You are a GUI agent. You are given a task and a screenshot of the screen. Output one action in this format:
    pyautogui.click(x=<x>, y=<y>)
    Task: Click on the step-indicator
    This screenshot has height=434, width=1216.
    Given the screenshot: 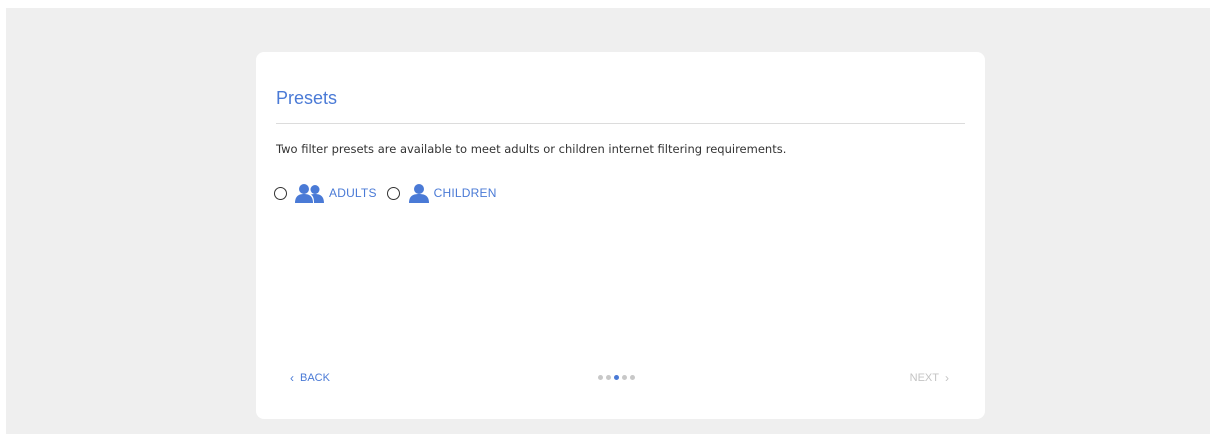 What is the action you would take?
    pyautogui.click(x=618, y=377)
    